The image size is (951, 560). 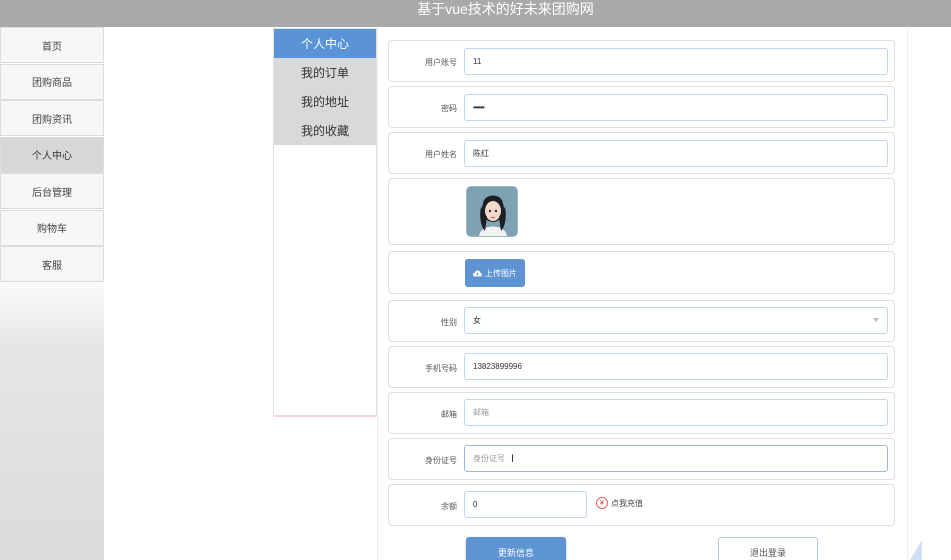 I want to click on phone-input: 13823899996, so click(x=676, y=366).